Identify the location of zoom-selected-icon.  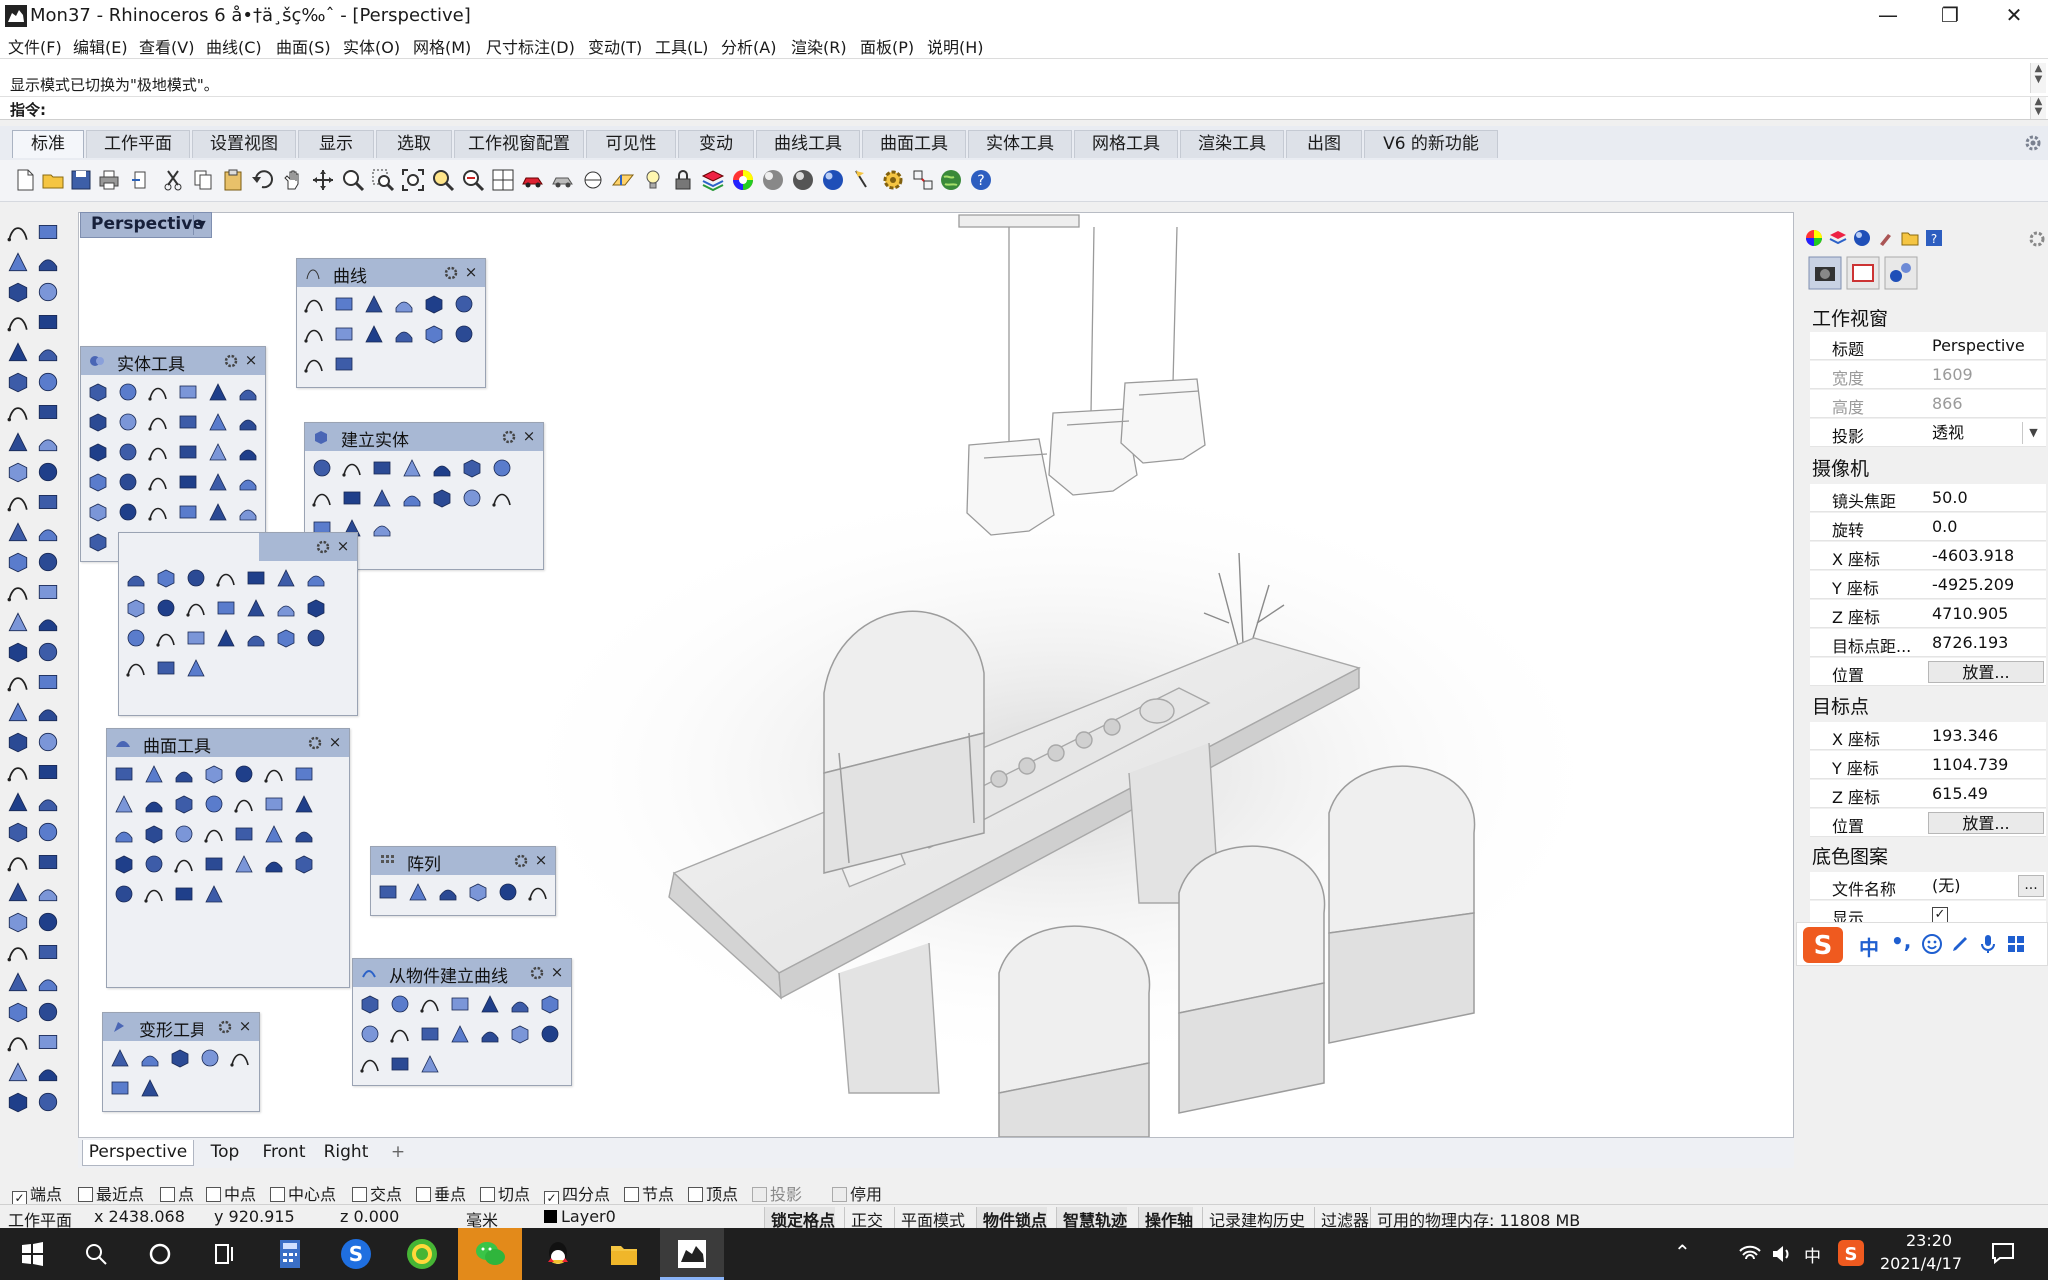
(443, 180).